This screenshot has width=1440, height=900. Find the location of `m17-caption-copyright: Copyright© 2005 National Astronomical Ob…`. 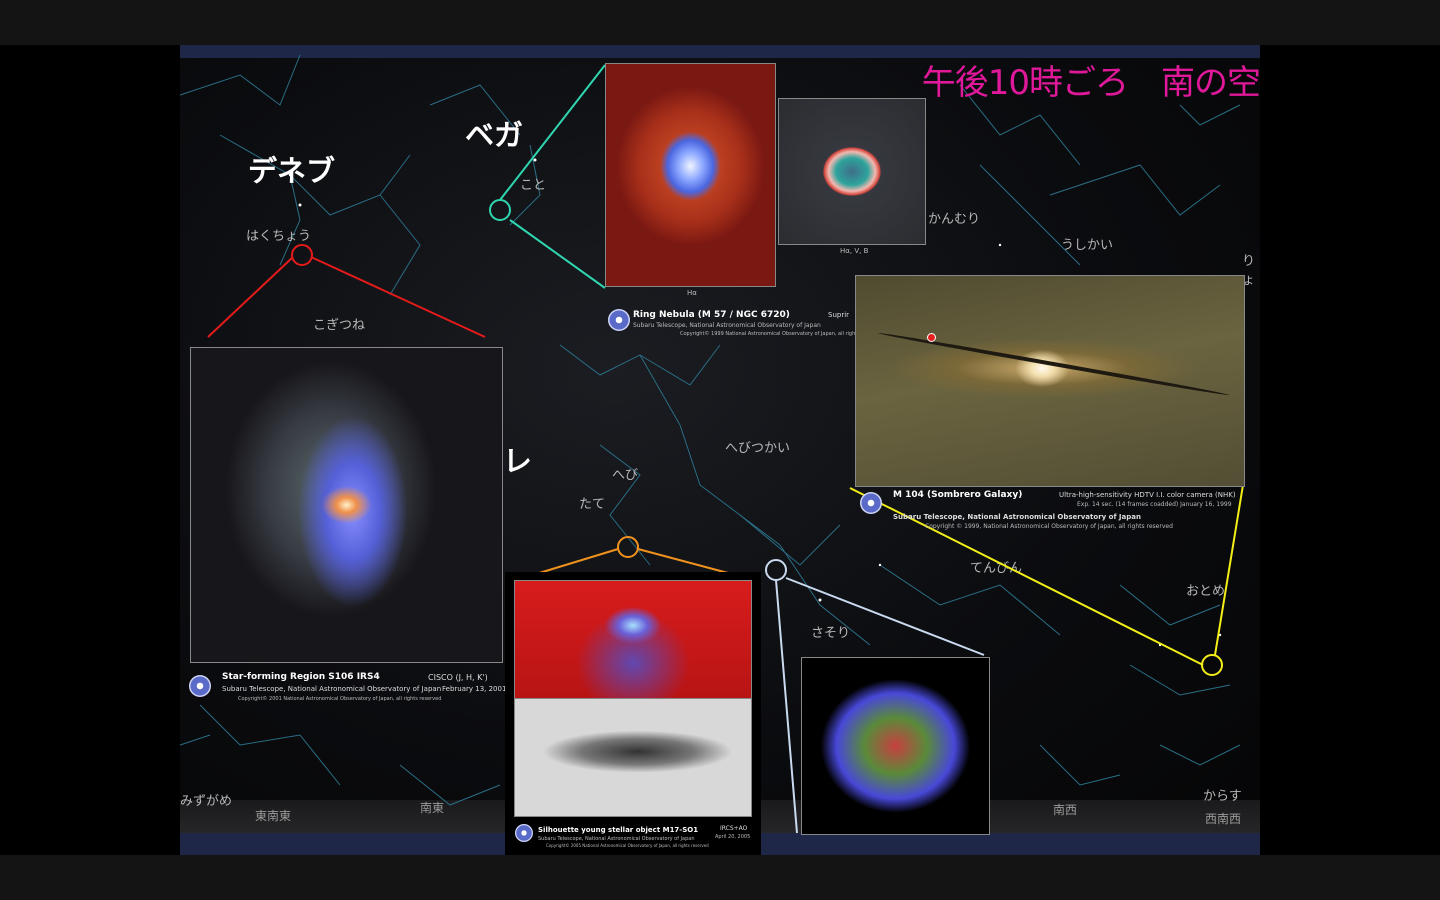

m17-caption-copyright: Copyright© 2005 National Astronomical Ob… is located at coordinates (627, 845).